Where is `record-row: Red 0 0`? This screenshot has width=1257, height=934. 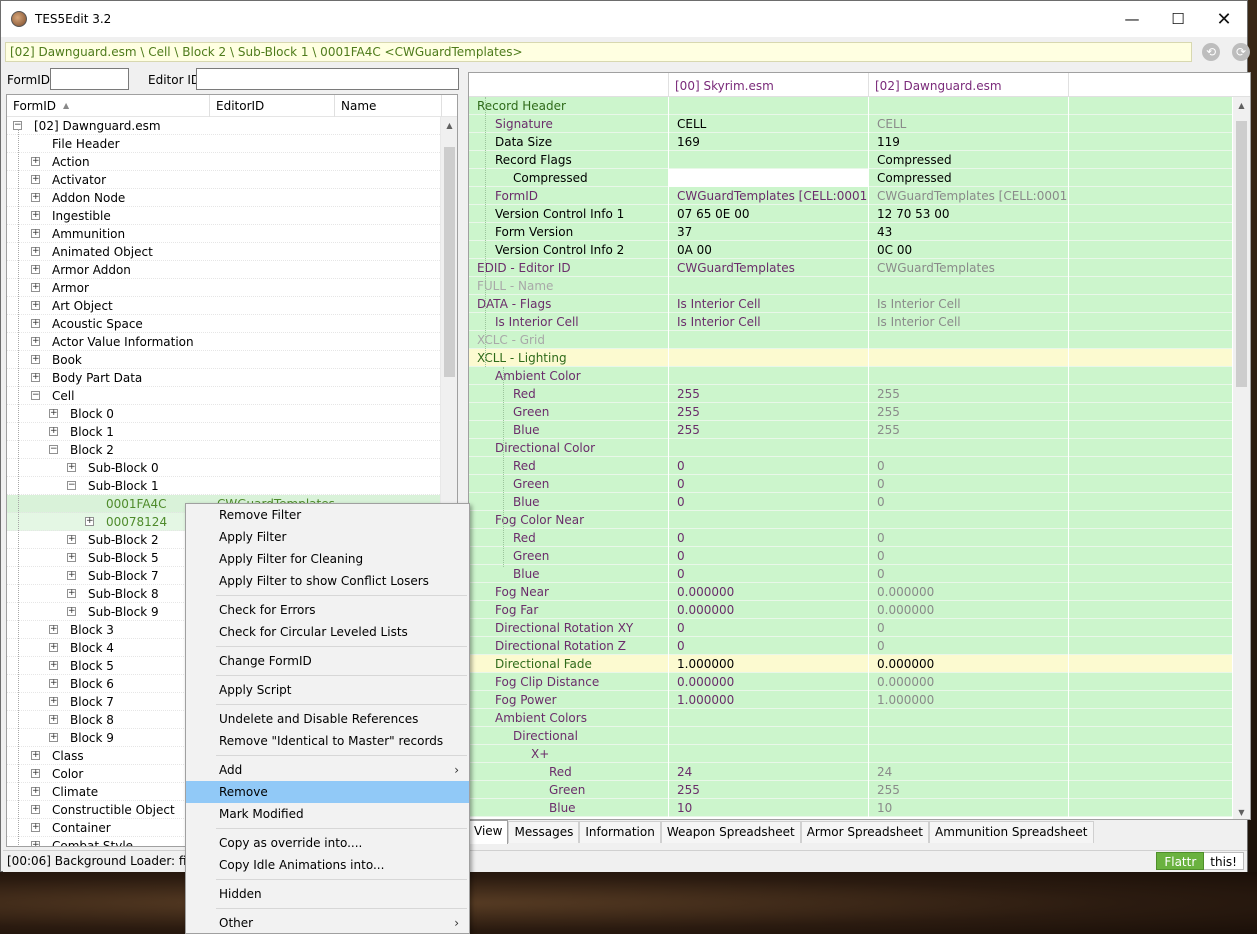
record-row: Red 0 0 is located at coordinates (850, 538).